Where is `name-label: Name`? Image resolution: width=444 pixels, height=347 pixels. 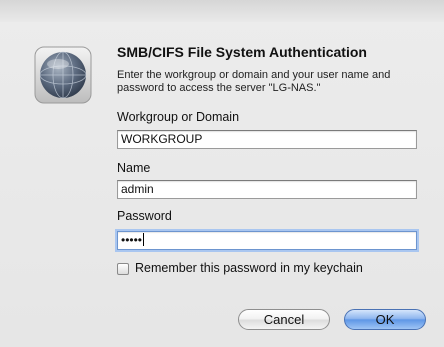 name-label: Name is located at coordinates (134, 168).